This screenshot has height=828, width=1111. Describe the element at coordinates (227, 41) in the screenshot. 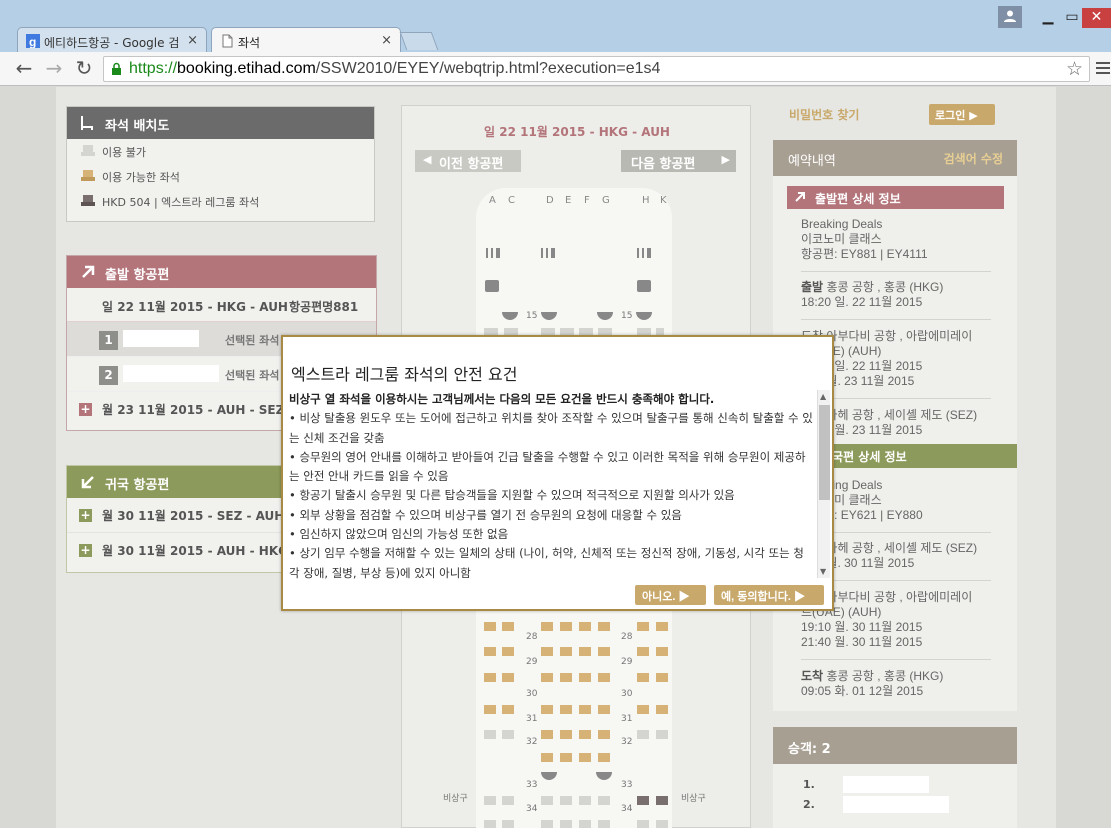

I see `document-icon` at that location.